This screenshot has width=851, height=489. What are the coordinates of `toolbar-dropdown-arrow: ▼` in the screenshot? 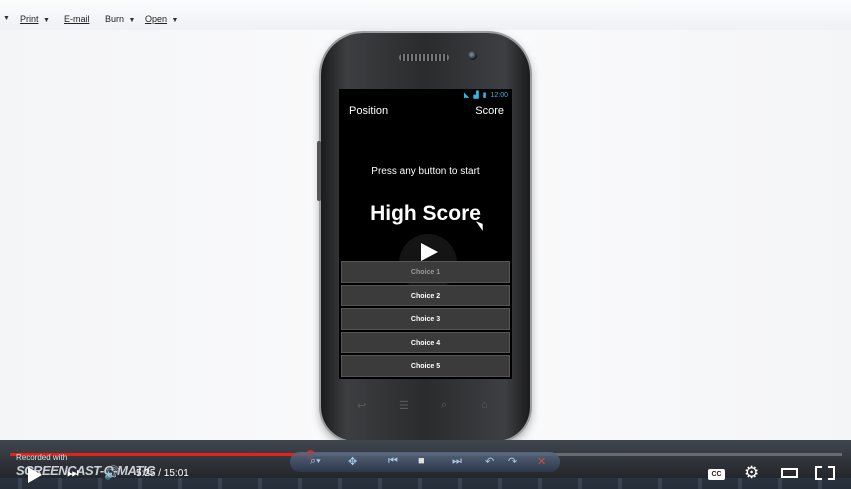 It's located at (6, 19).